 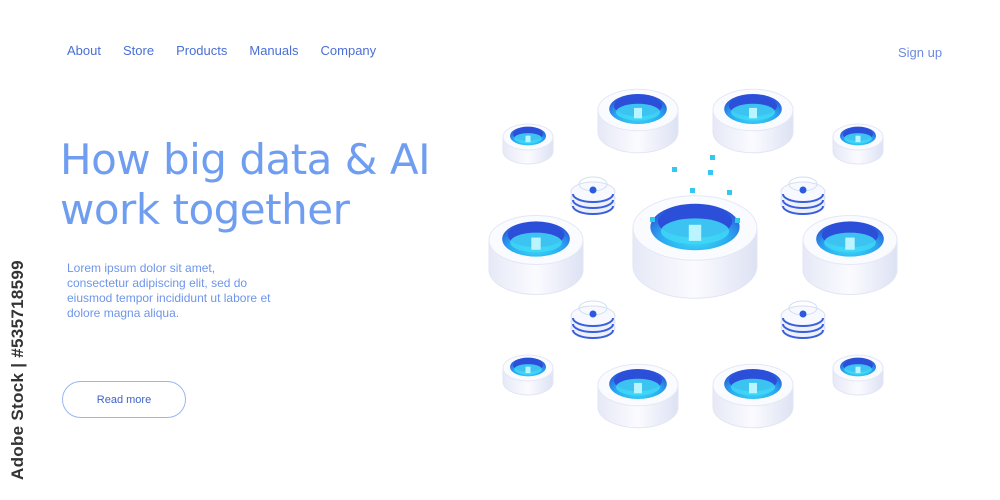 What do you see at coordinates (273, 50) in the screenshot?
I see `nav-manuals: Manuals` at bounding box center [273, 50].